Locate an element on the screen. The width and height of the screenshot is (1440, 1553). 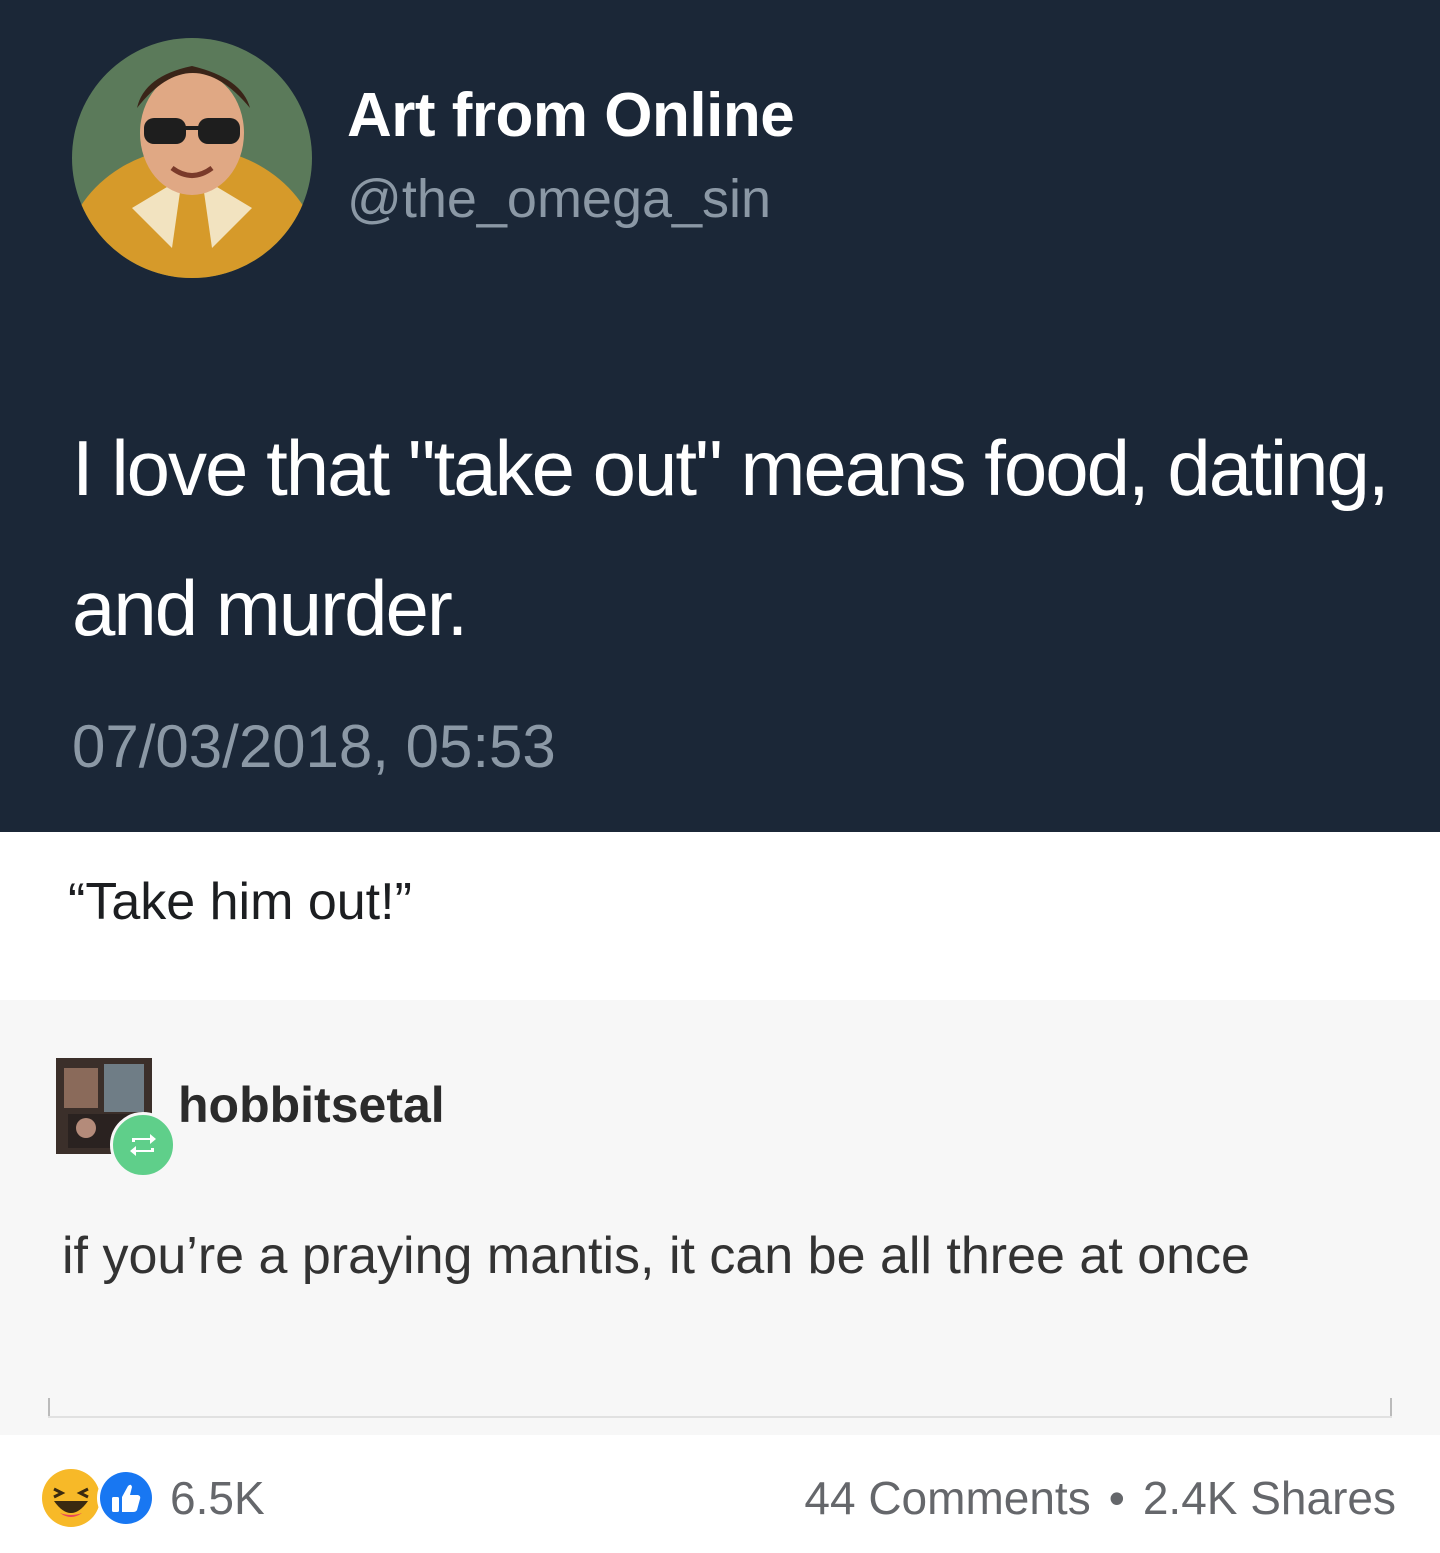
reaction-count: 6.5K is located at coordinates (217, 1498).